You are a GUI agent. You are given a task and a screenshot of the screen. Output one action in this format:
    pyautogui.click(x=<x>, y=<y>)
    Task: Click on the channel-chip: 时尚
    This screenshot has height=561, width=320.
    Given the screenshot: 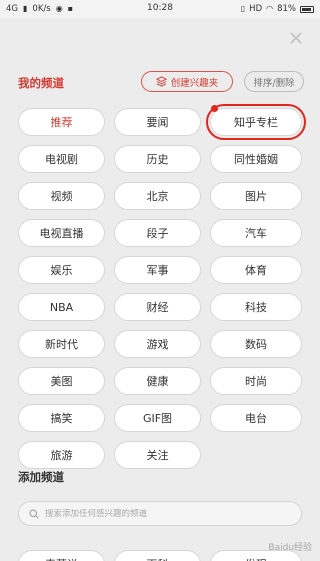 What is the action you would take?
    pyautogui.click(x=256, y=381)
    